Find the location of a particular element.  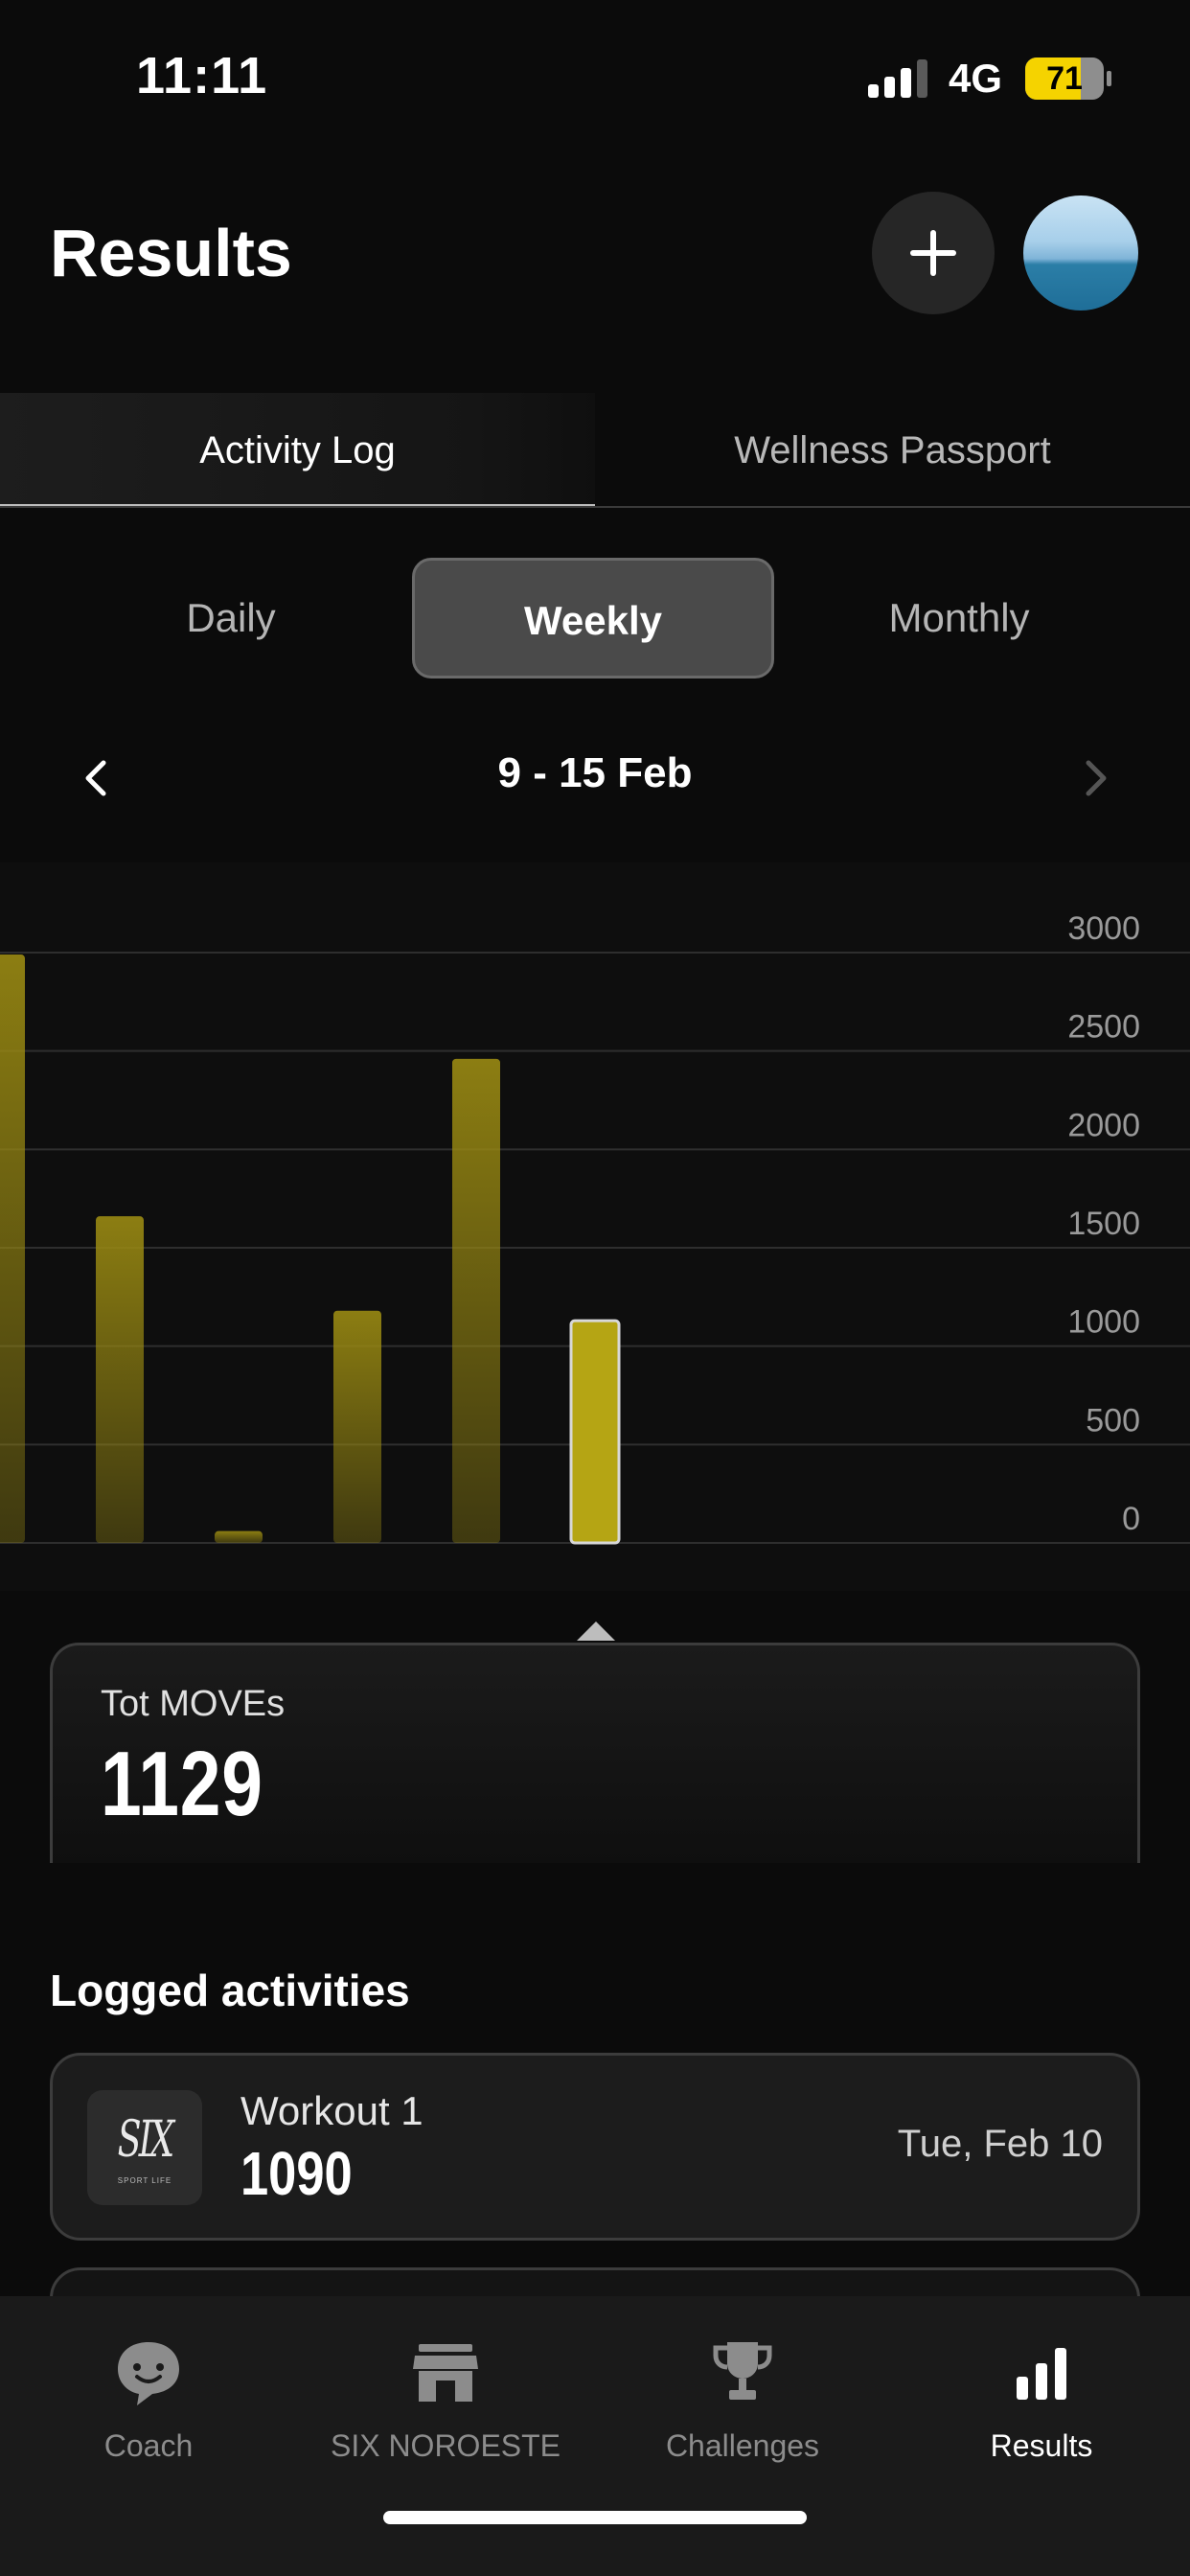

main-tabs: Activity Log Wellness Passport is located at coordinates (595, 450).